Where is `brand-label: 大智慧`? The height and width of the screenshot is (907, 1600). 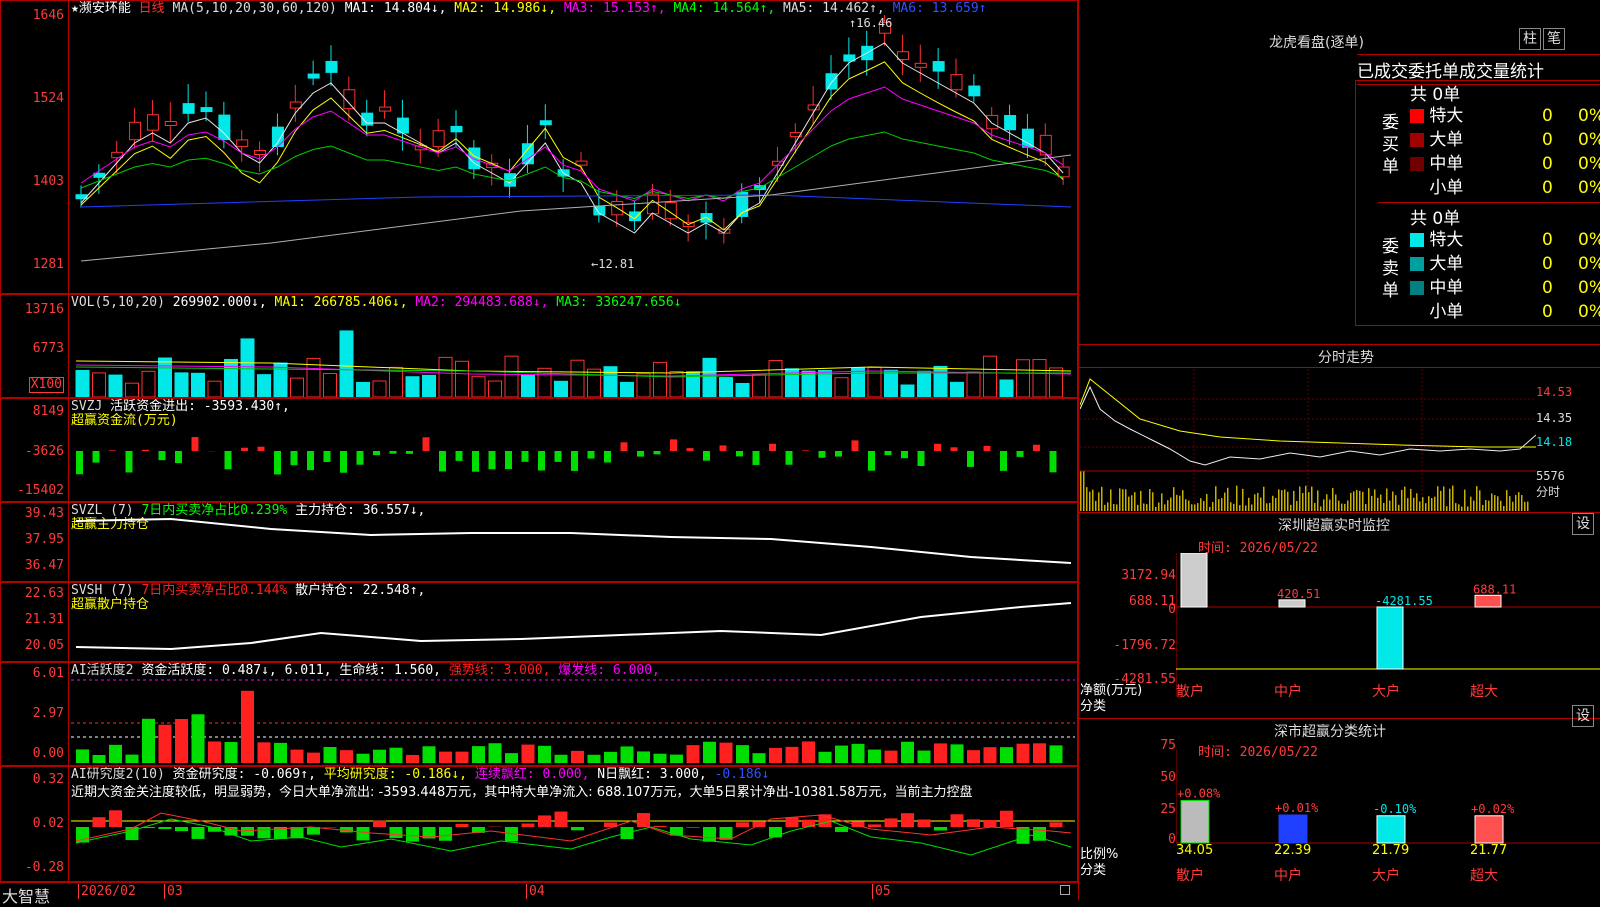 brand-label: 大智慧 is located at coordinates (26, 895).